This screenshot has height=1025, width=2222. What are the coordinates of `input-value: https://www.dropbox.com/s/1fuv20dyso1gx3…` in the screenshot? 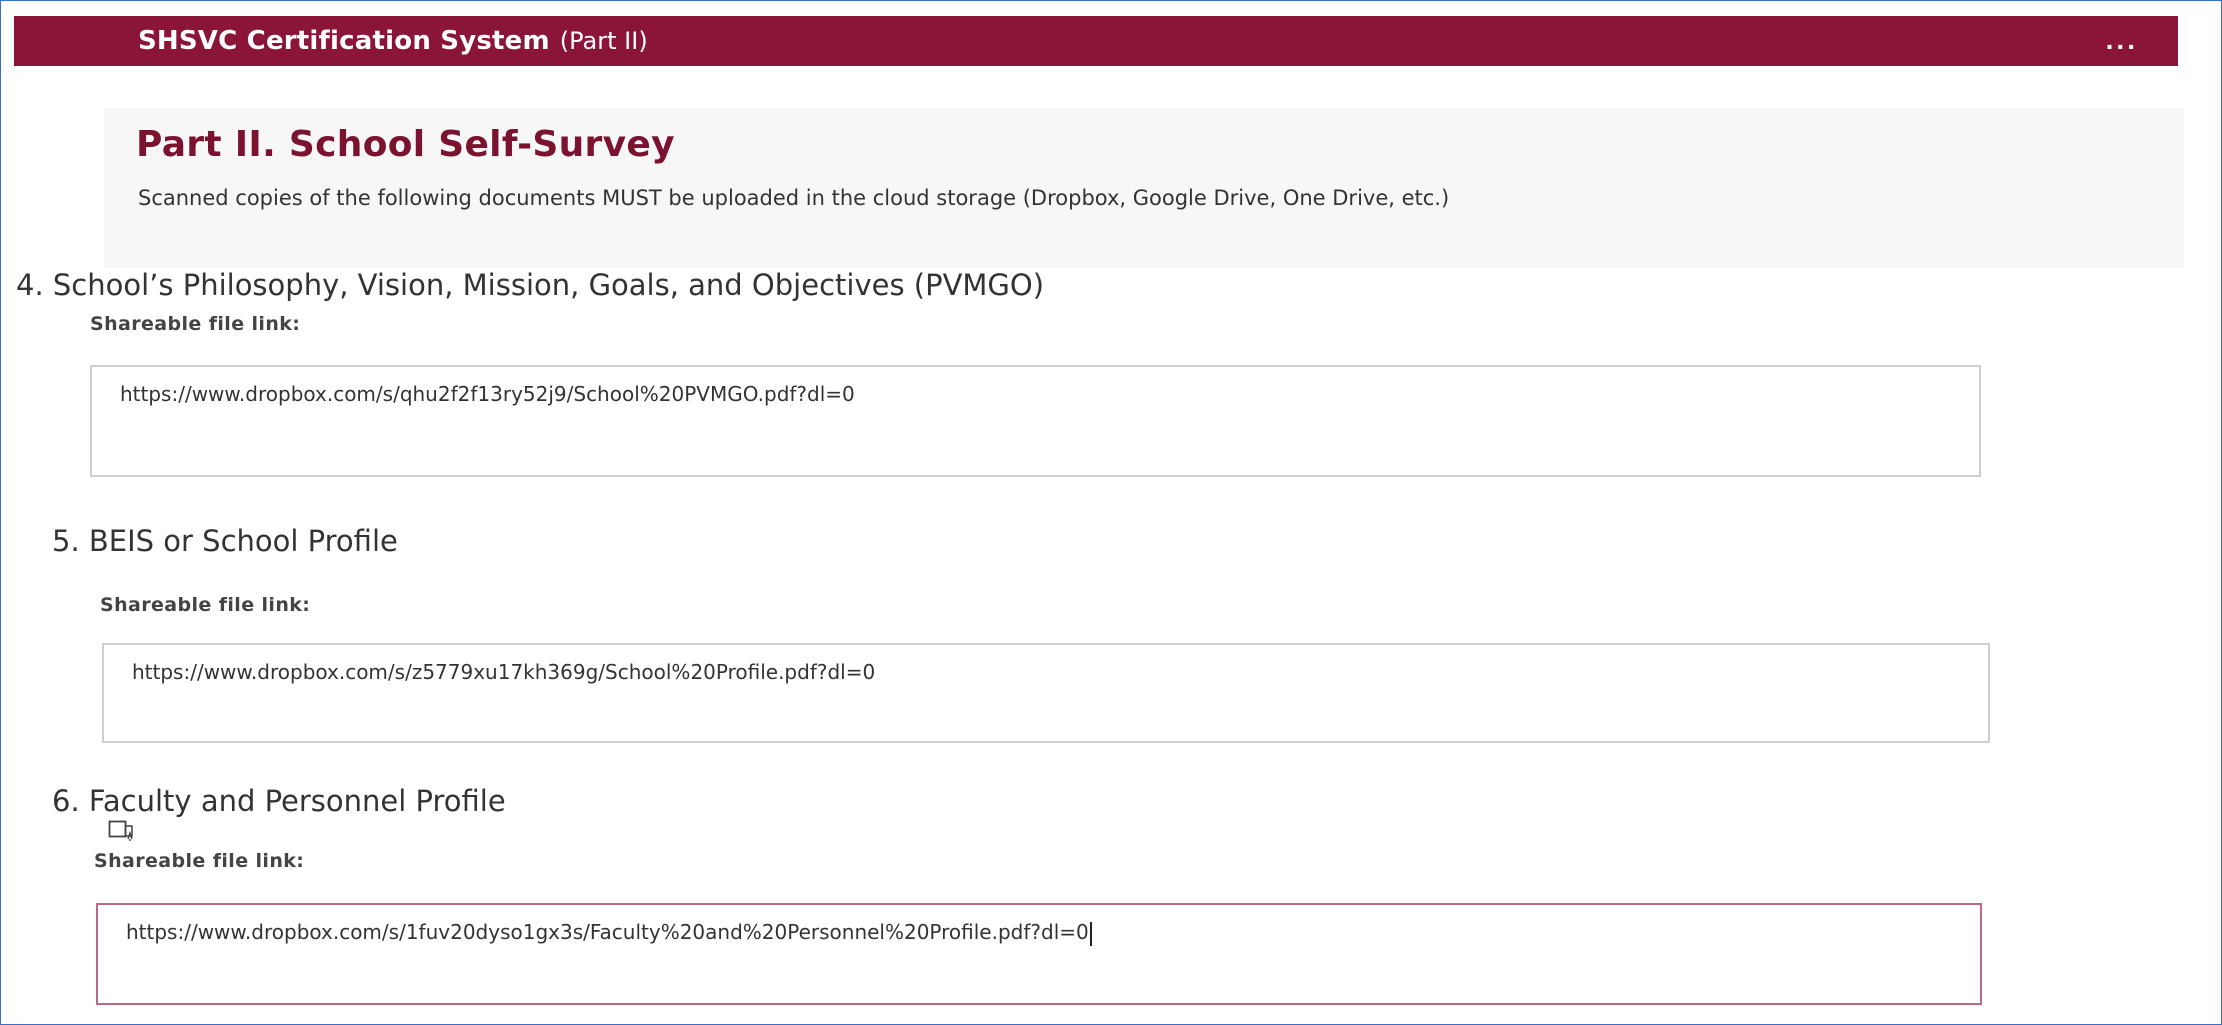 It's located at (607, 932).